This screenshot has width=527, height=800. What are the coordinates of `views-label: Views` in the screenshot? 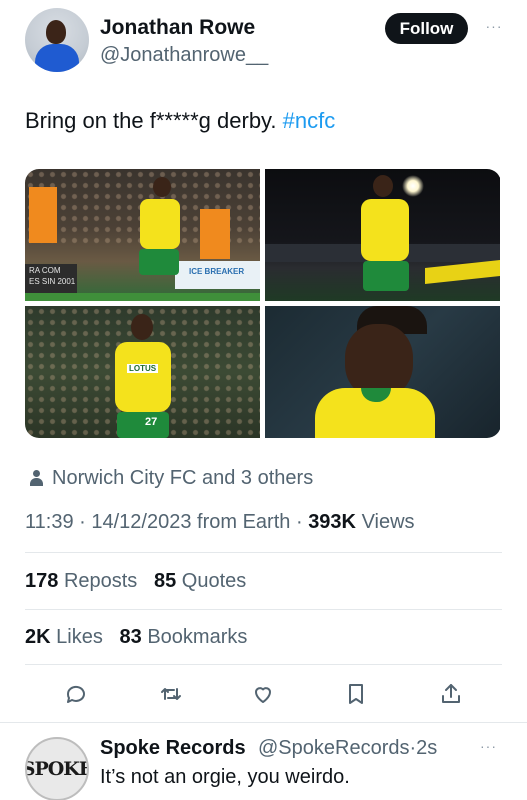 It's located at (388, 522).